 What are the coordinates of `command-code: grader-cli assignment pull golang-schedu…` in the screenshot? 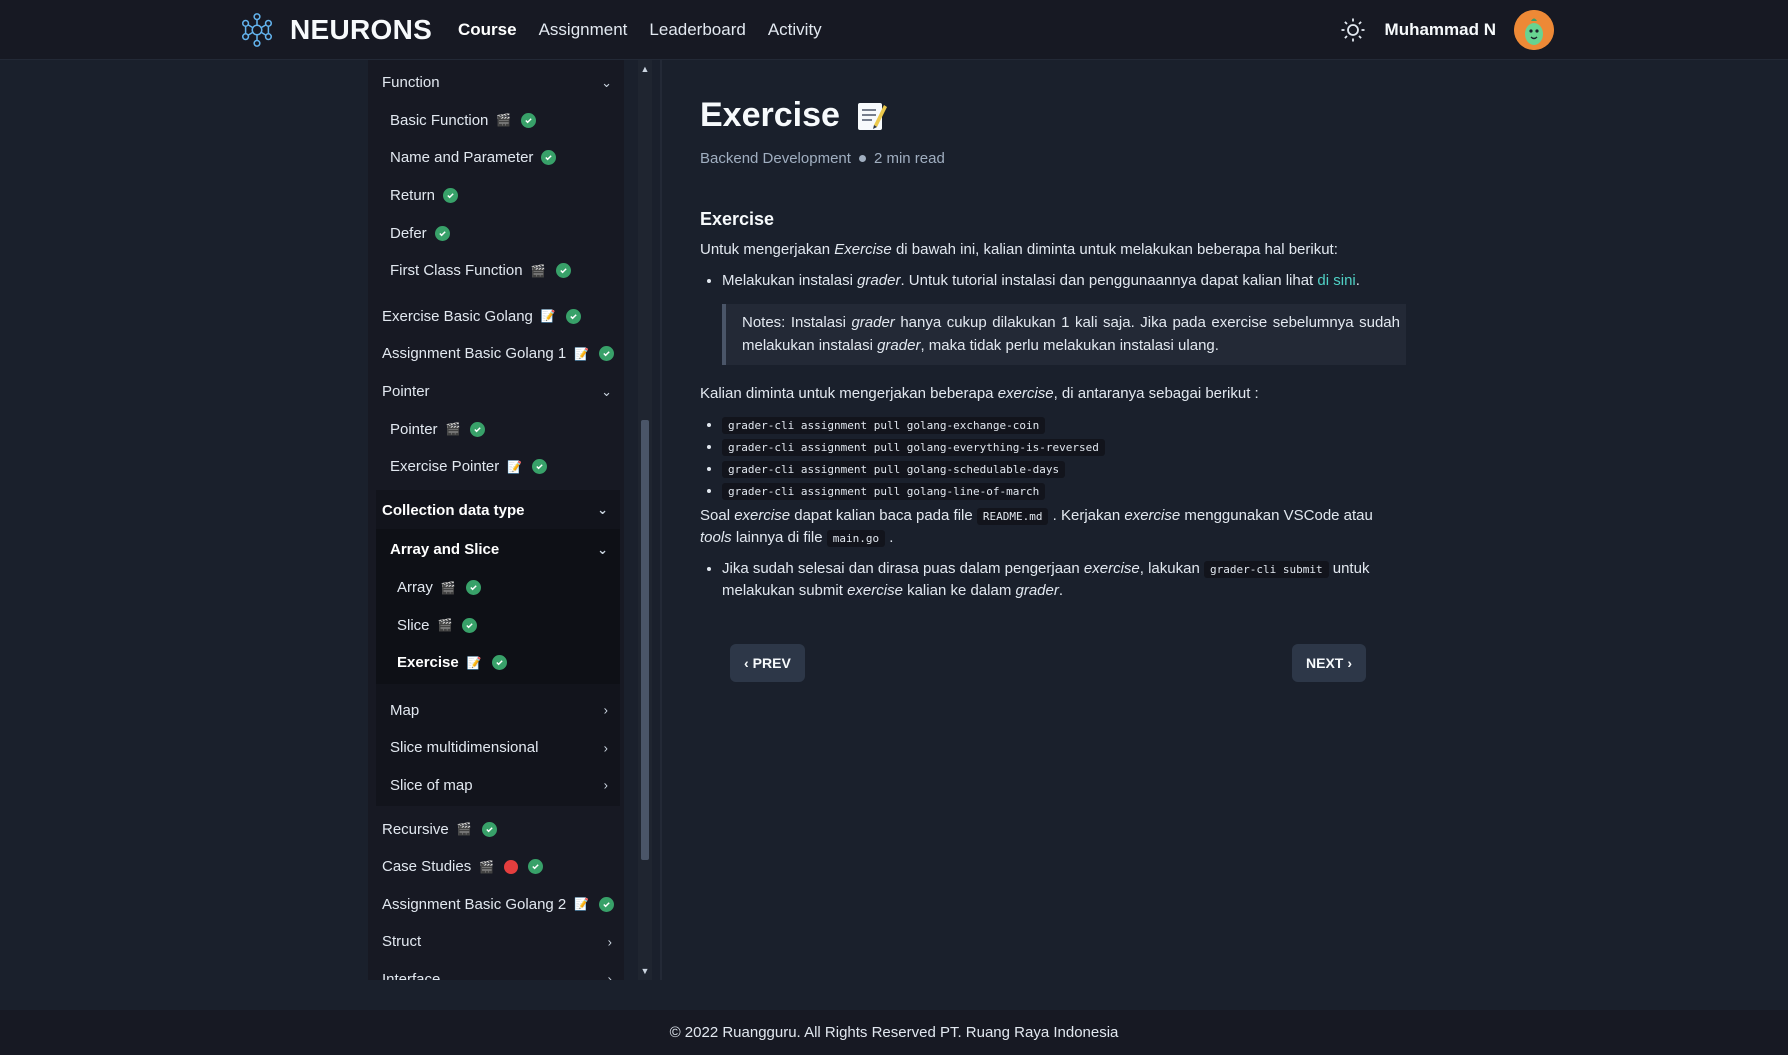 It's located at (894, 469).